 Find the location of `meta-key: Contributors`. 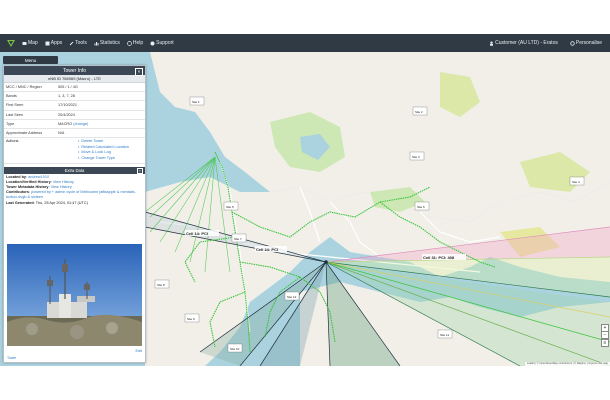

meta-key: Contributors is located at coordinates (17, 192).